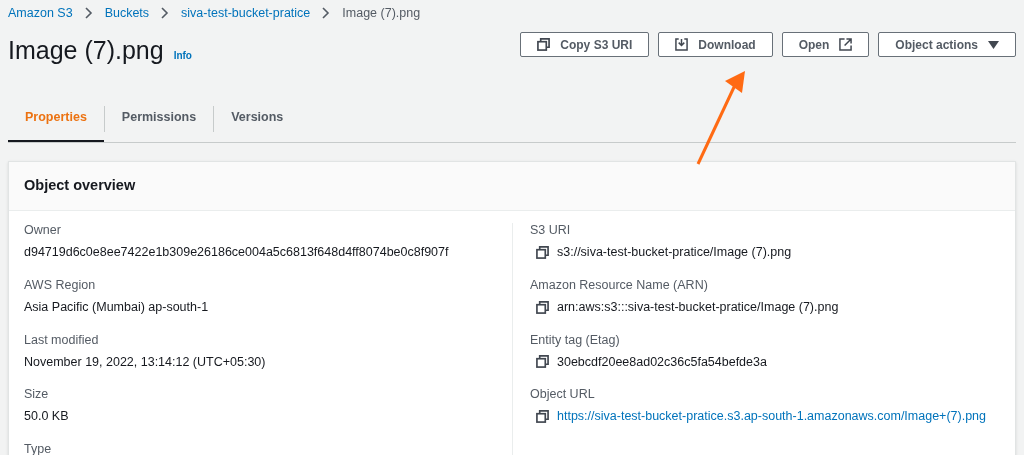 This screenshot has width=1024, height=455. Describe the element at coordinates (60, 285) in the screenshot. I see `field-label: AWS Region` at that location.